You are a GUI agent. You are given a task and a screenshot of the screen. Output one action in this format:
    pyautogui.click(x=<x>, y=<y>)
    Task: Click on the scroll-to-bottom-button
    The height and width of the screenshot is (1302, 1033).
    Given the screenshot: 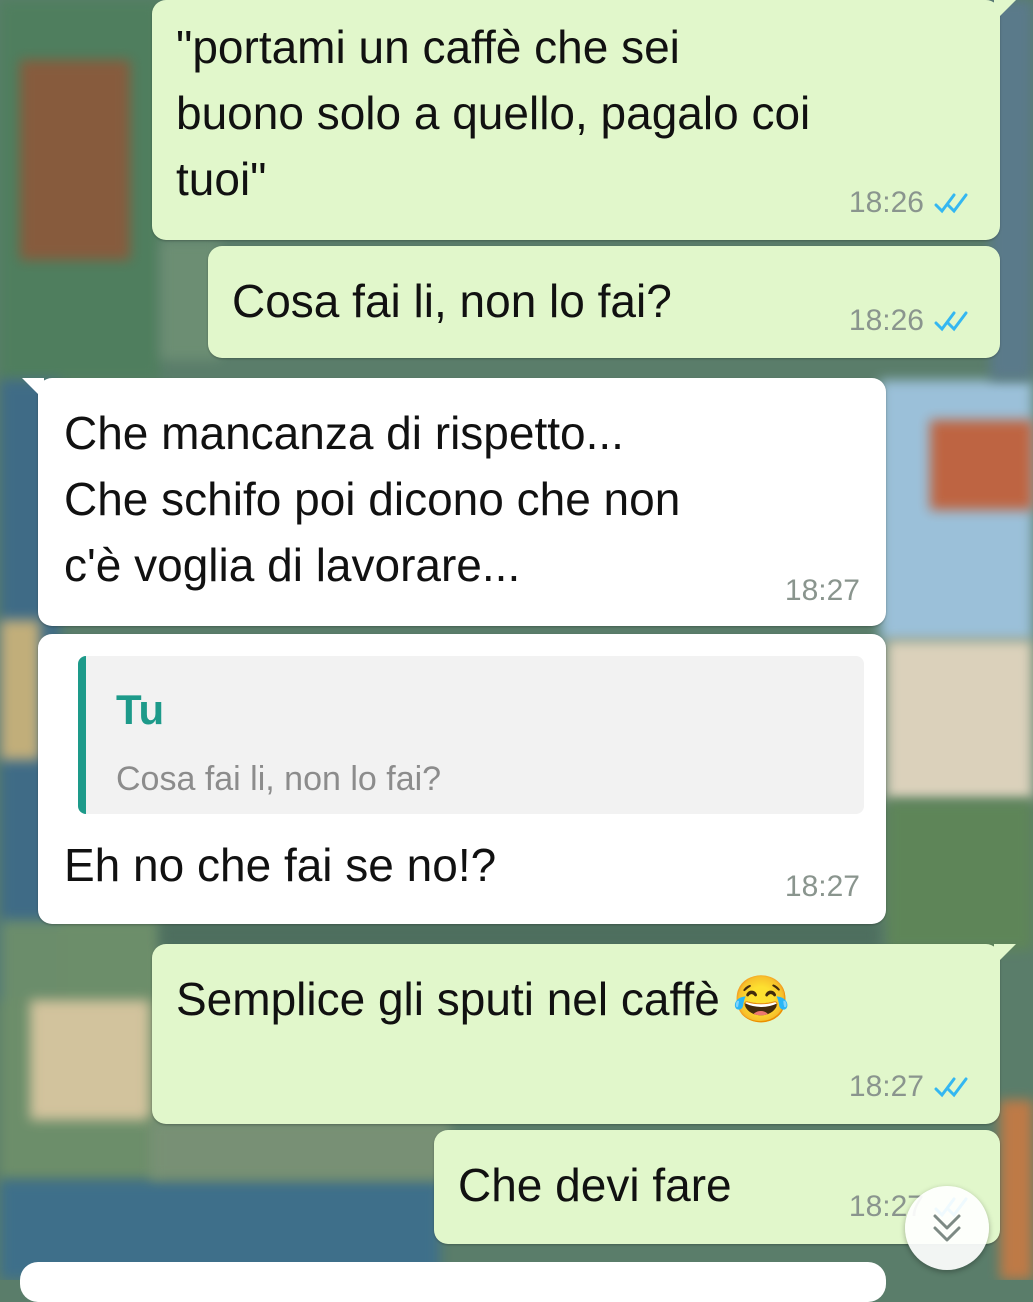 What is the action you would take?
    pyautogui.click(x=947, y=1228)
    